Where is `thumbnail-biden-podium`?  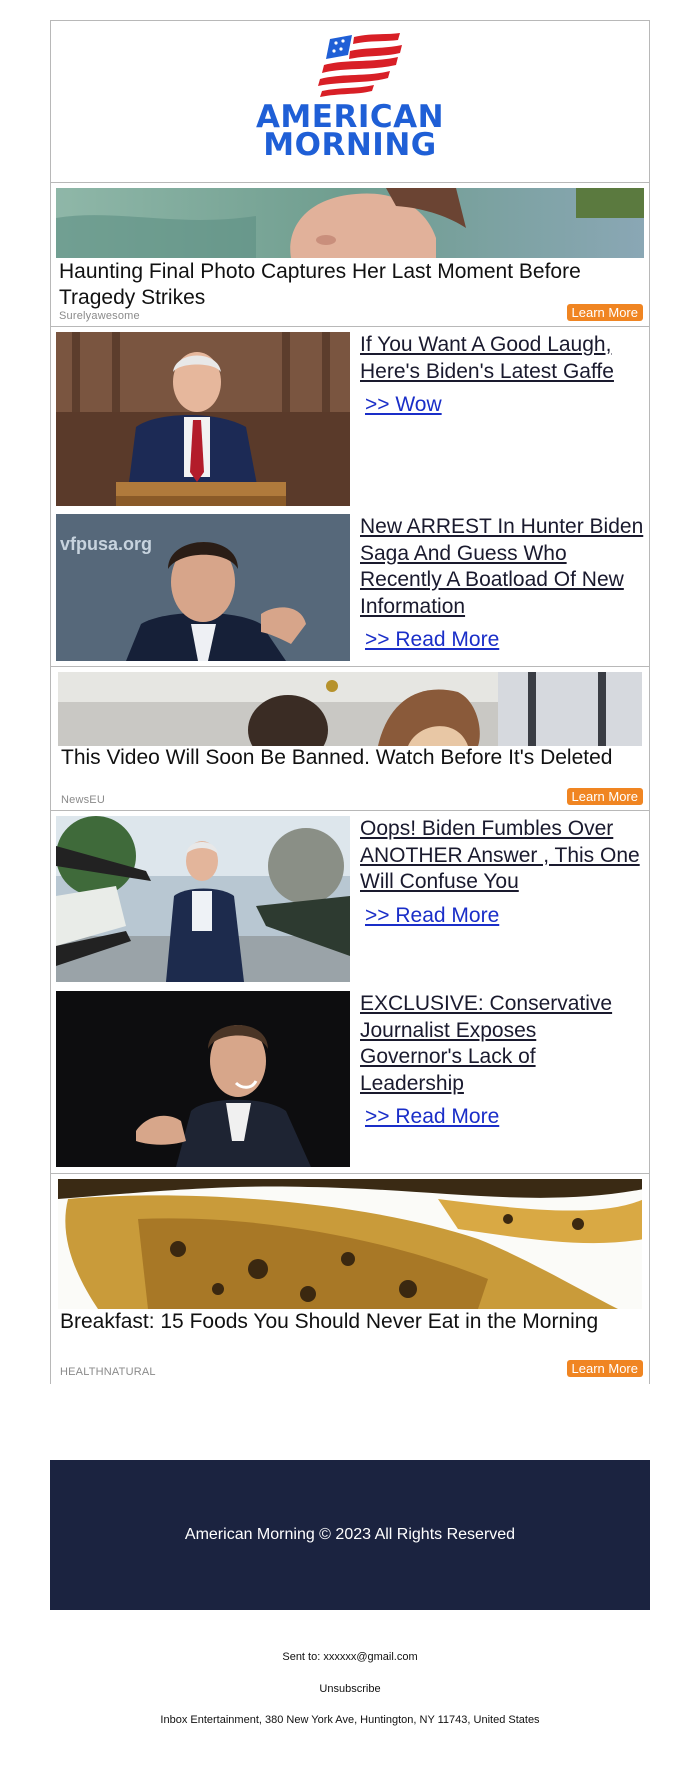 thumbnail-biden-podium is located at coordinates (203, 419).